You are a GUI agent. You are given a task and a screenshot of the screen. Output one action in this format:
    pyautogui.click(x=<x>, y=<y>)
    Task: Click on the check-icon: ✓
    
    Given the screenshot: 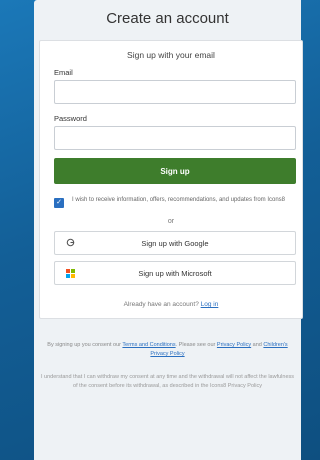 What is the action you would take?
    pyautogui.click(x=59, y=202)
    